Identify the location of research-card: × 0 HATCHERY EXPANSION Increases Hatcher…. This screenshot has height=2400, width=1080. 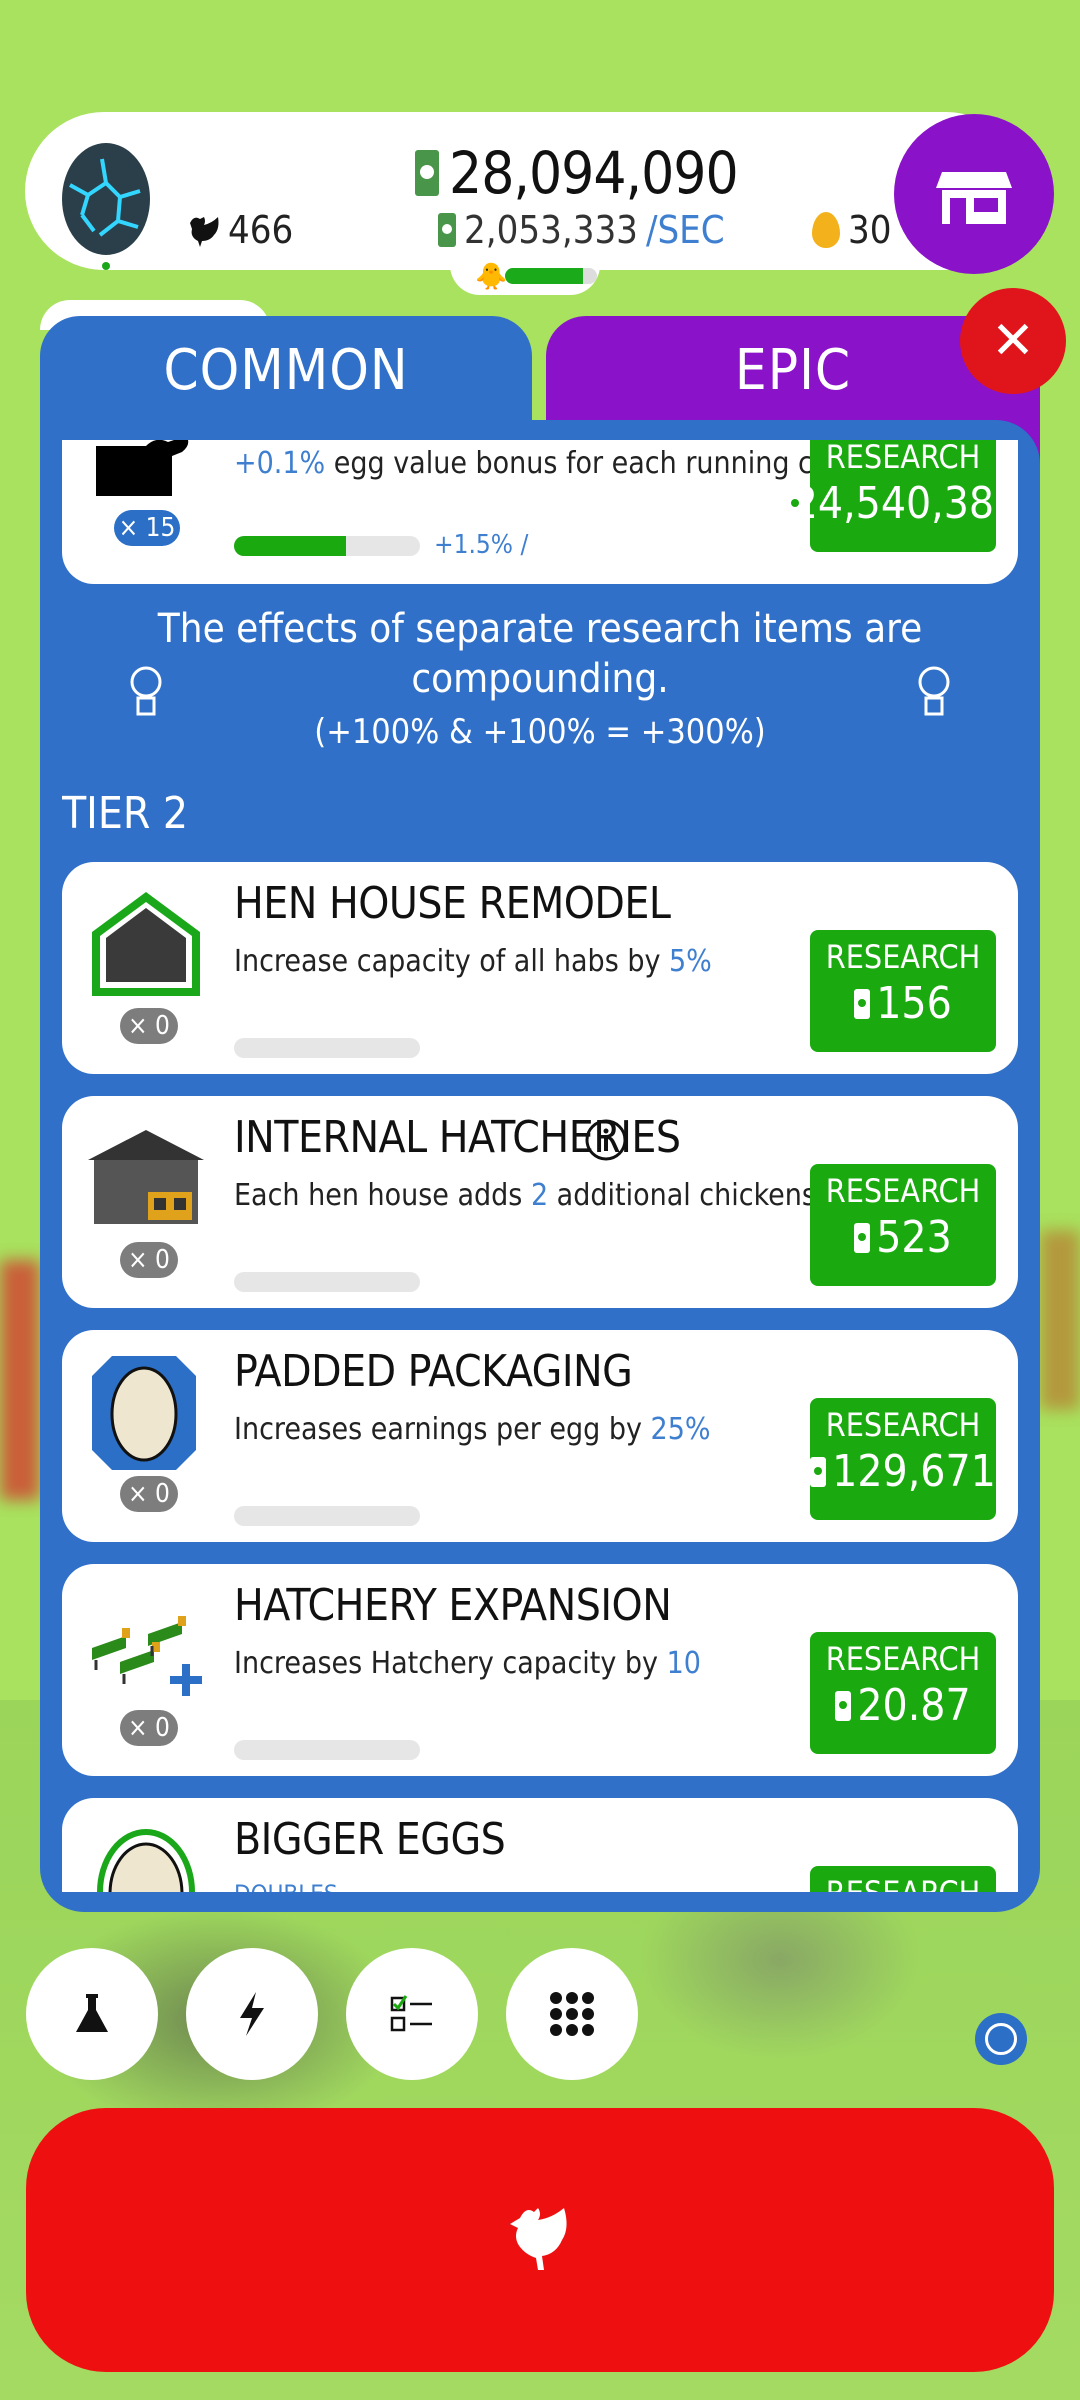
(540, 1670).